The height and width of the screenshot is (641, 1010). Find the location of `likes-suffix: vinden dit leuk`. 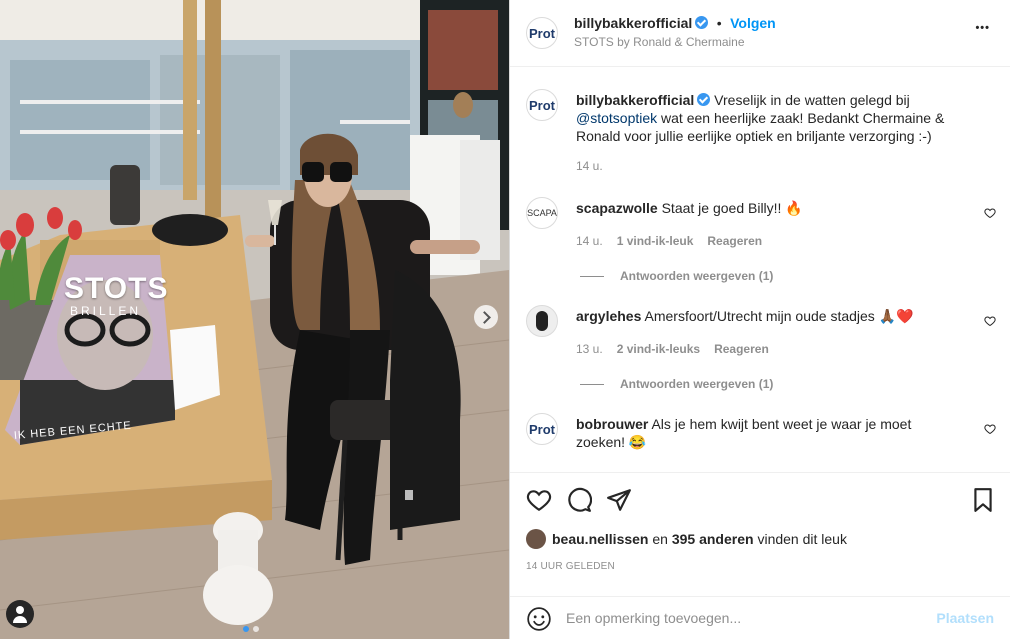

likes-suffix: vinden dit leuk is located at coordinates (800, 539).